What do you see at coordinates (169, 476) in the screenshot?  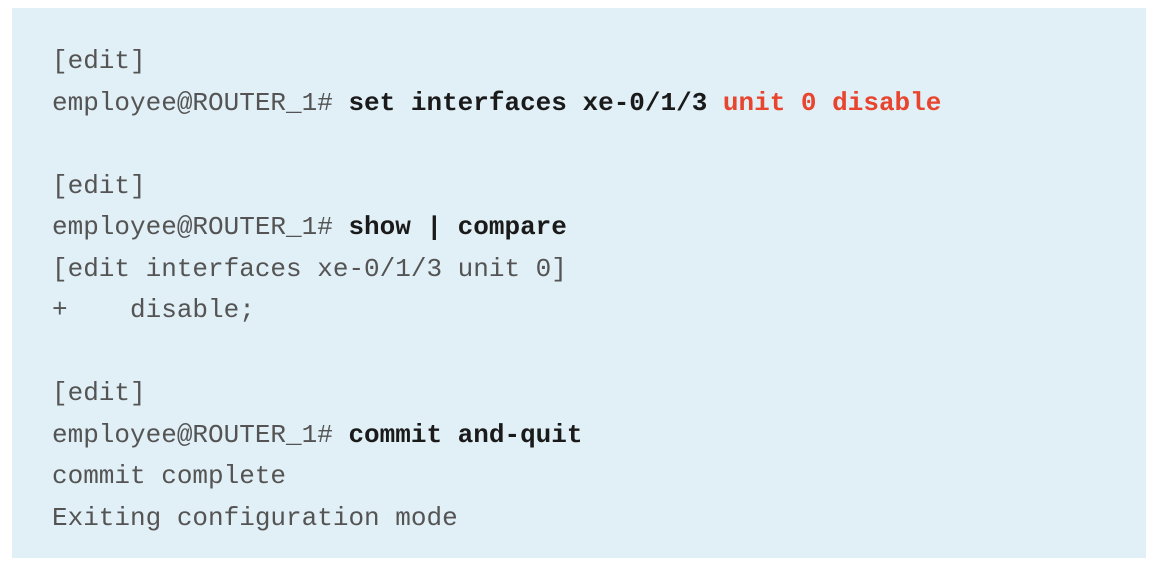 I see `output-commit-complete-text: commit complete` at bounding box center [169, 476].